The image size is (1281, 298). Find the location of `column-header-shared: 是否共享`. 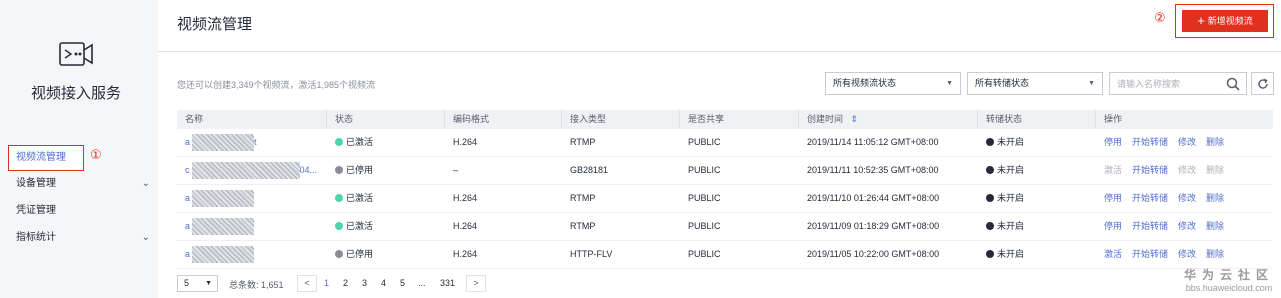

column-header-shared: 是否共享 is located at coordinates (706, 119).